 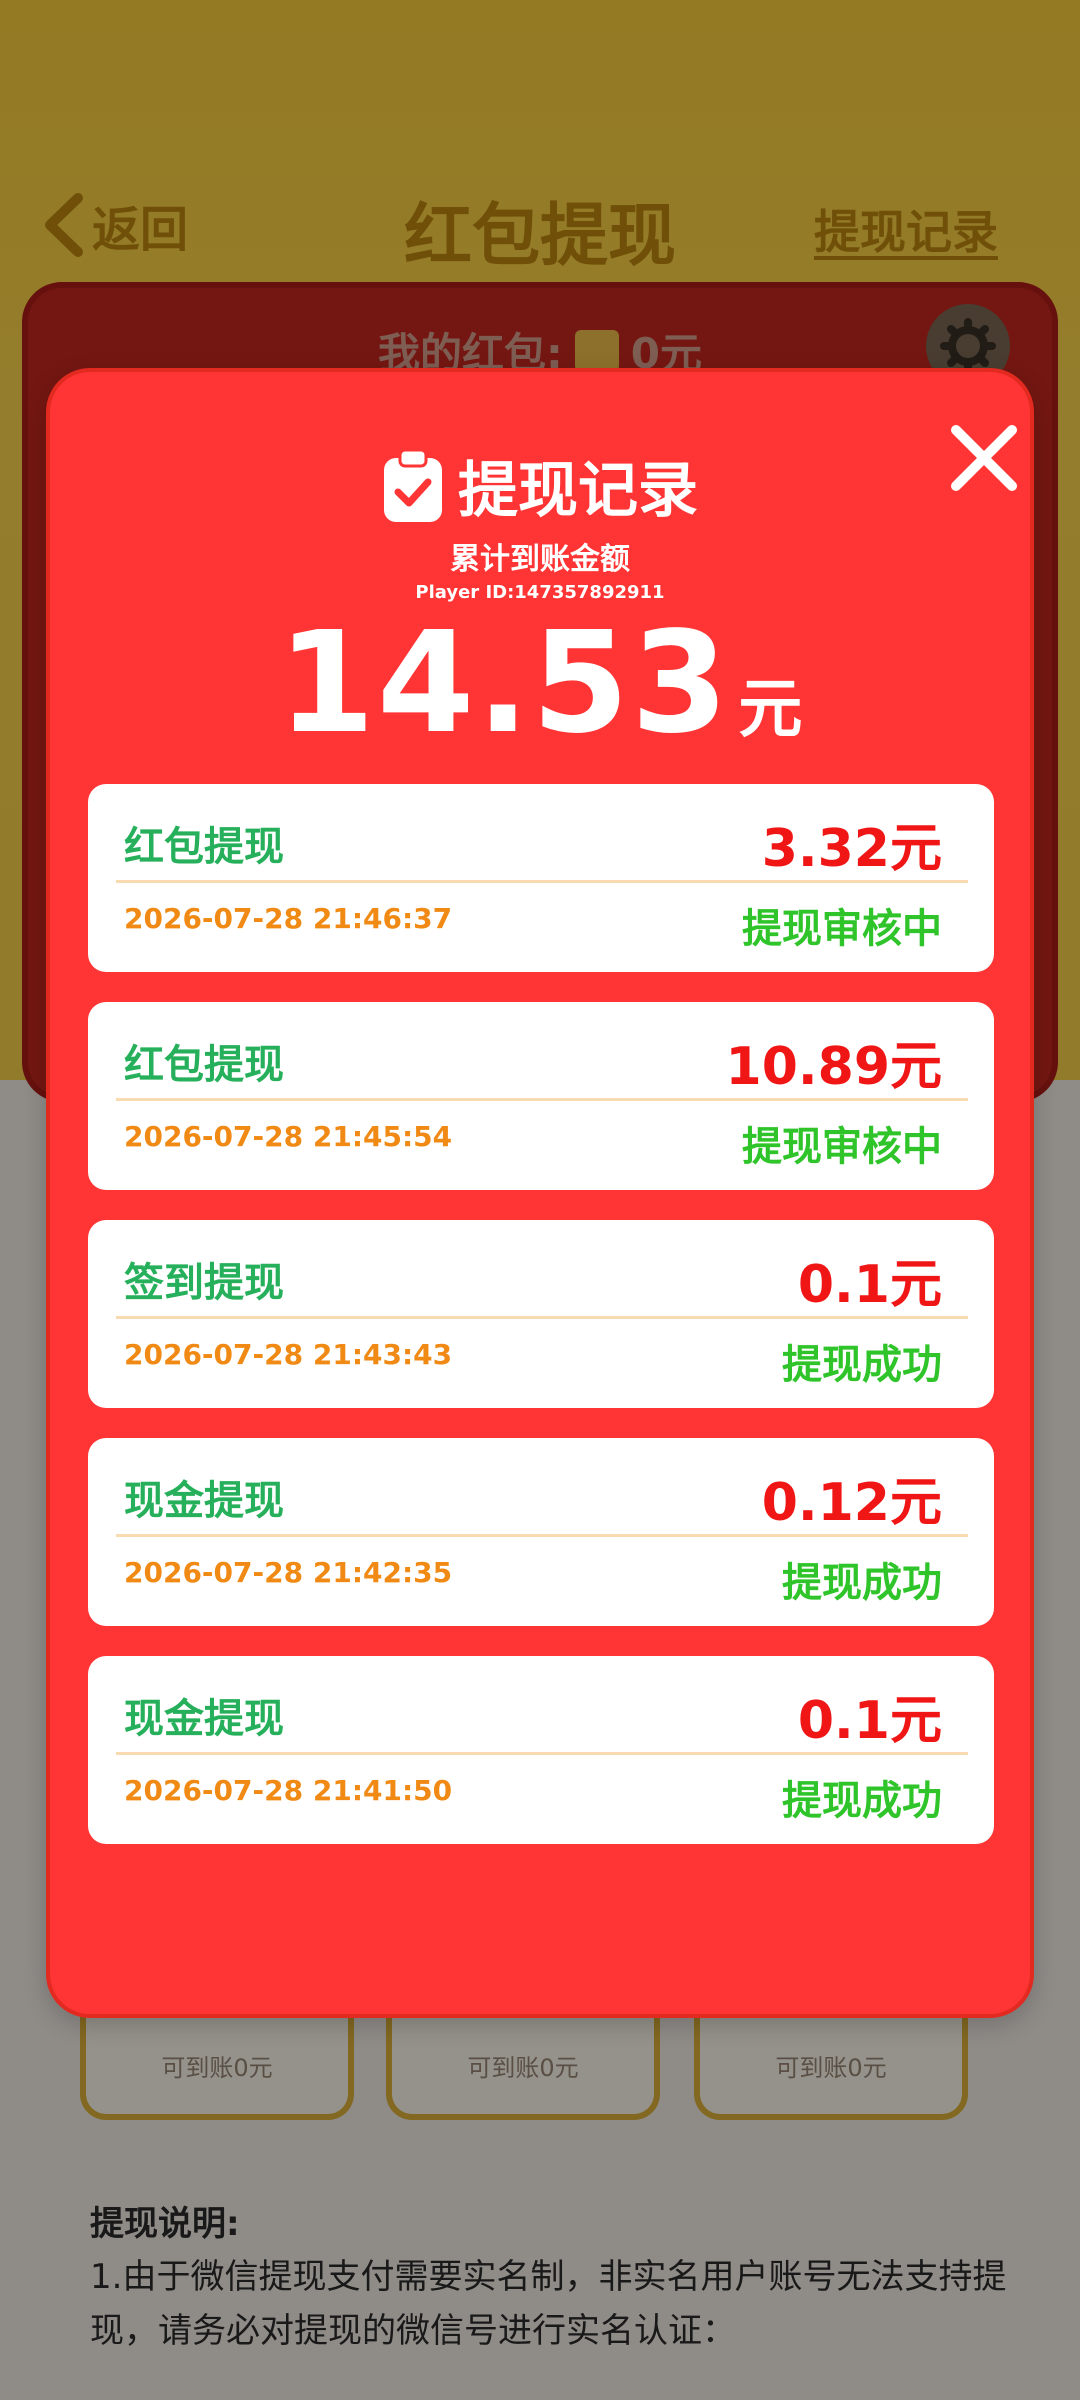 What do you see at coordinates (288, 1354) in the screenshot?
I see `record-time: 2026-07-28 21:43:43` at bounding box center [288, 1354].